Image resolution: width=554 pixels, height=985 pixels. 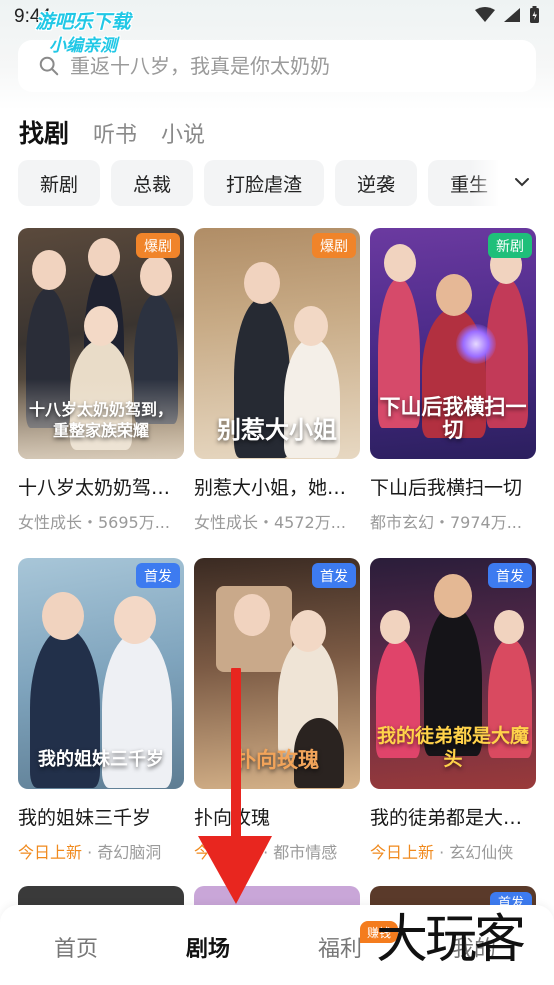 I want to click on drama-cover: 我的姐妹三千岁 首发, so click(x=101, y=673).